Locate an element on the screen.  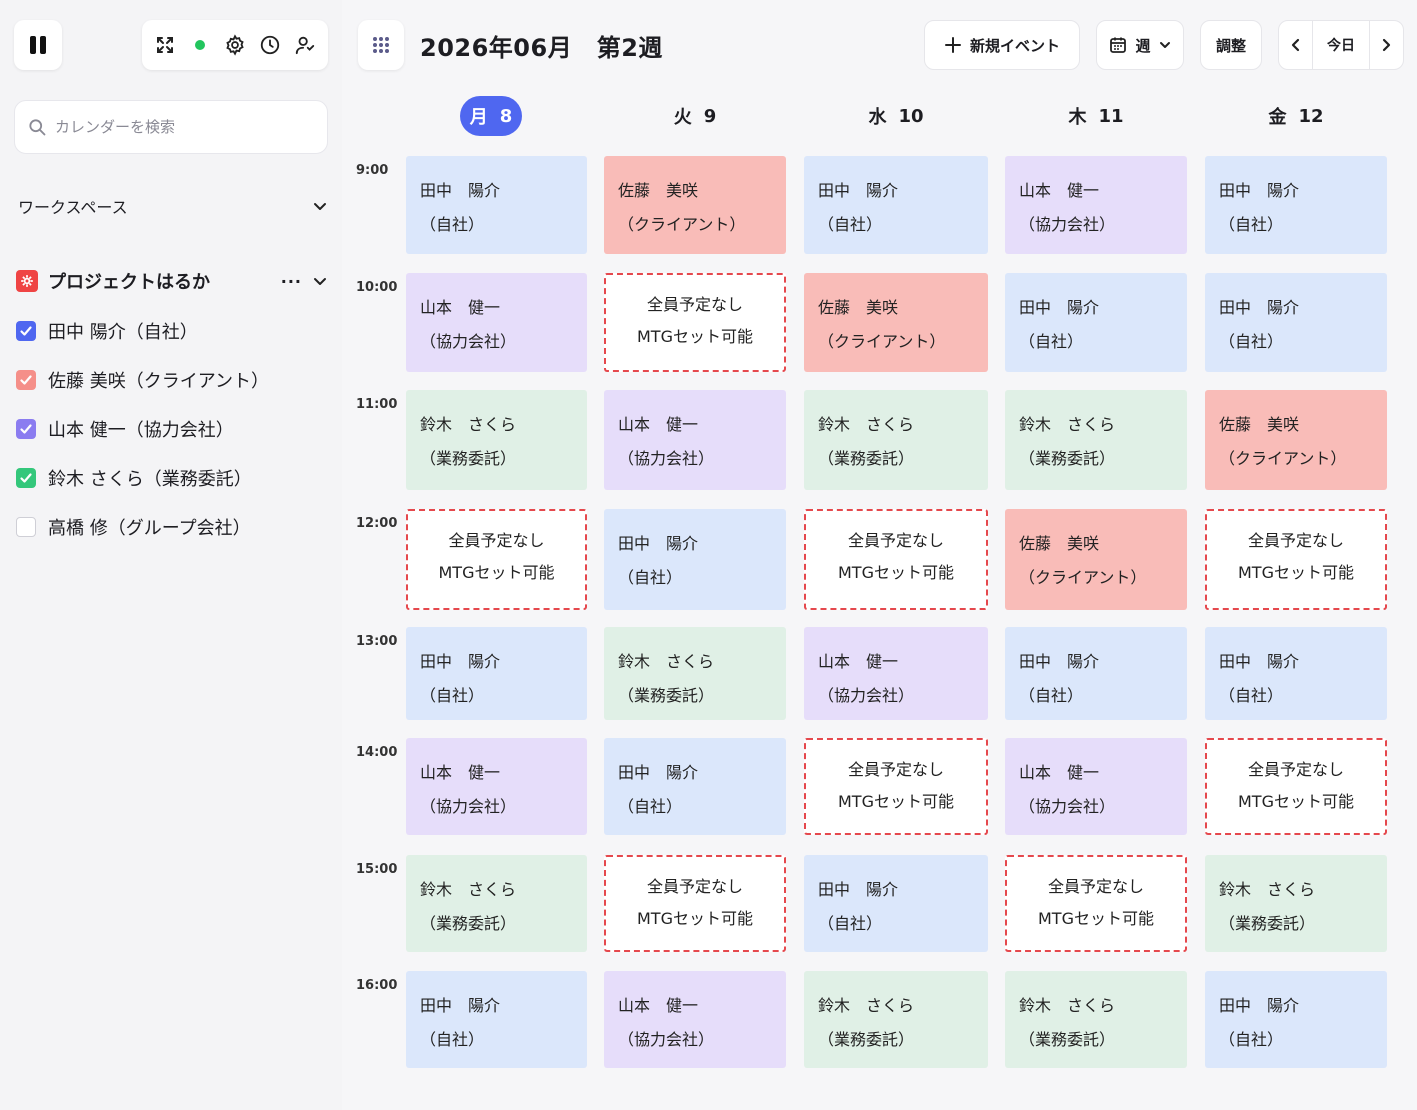
week-navigation: 今日 is located at coordinates (1341, 45).